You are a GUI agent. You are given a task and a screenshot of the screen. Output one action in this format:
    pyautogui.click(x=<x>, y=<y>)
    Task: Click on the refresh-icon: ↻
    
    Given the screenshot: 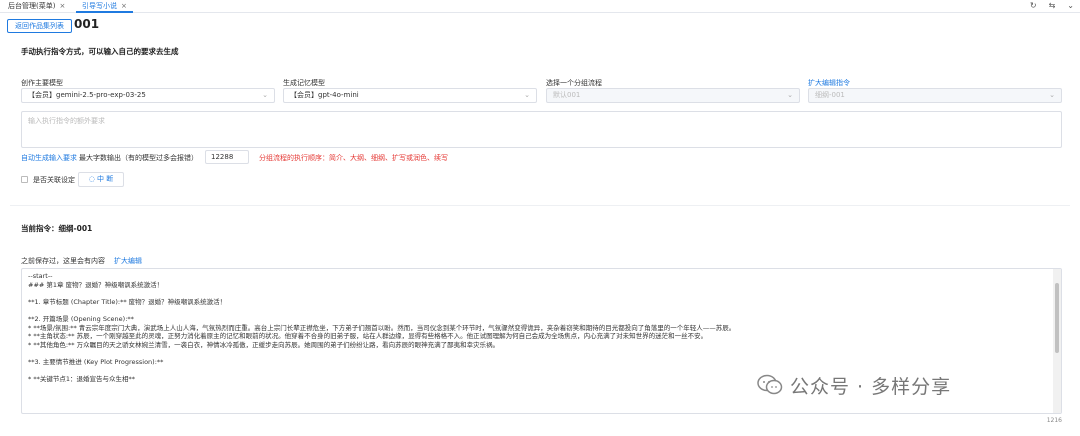 What is the action you would take?
    pyautogui.click(x=1033, y=5)
    